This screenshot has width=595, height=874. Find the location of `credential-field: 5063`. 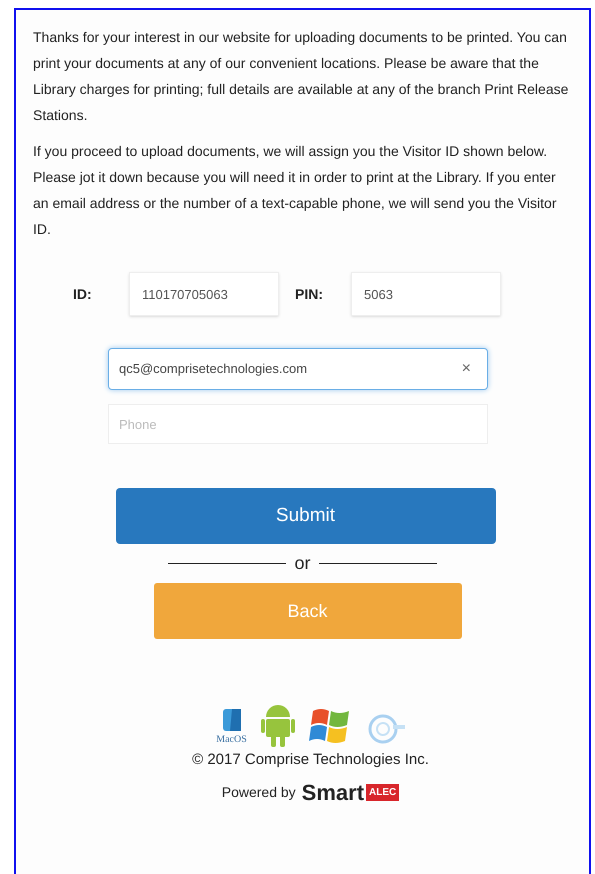

credential-field: 5063 is located at coordinates (426, 294).